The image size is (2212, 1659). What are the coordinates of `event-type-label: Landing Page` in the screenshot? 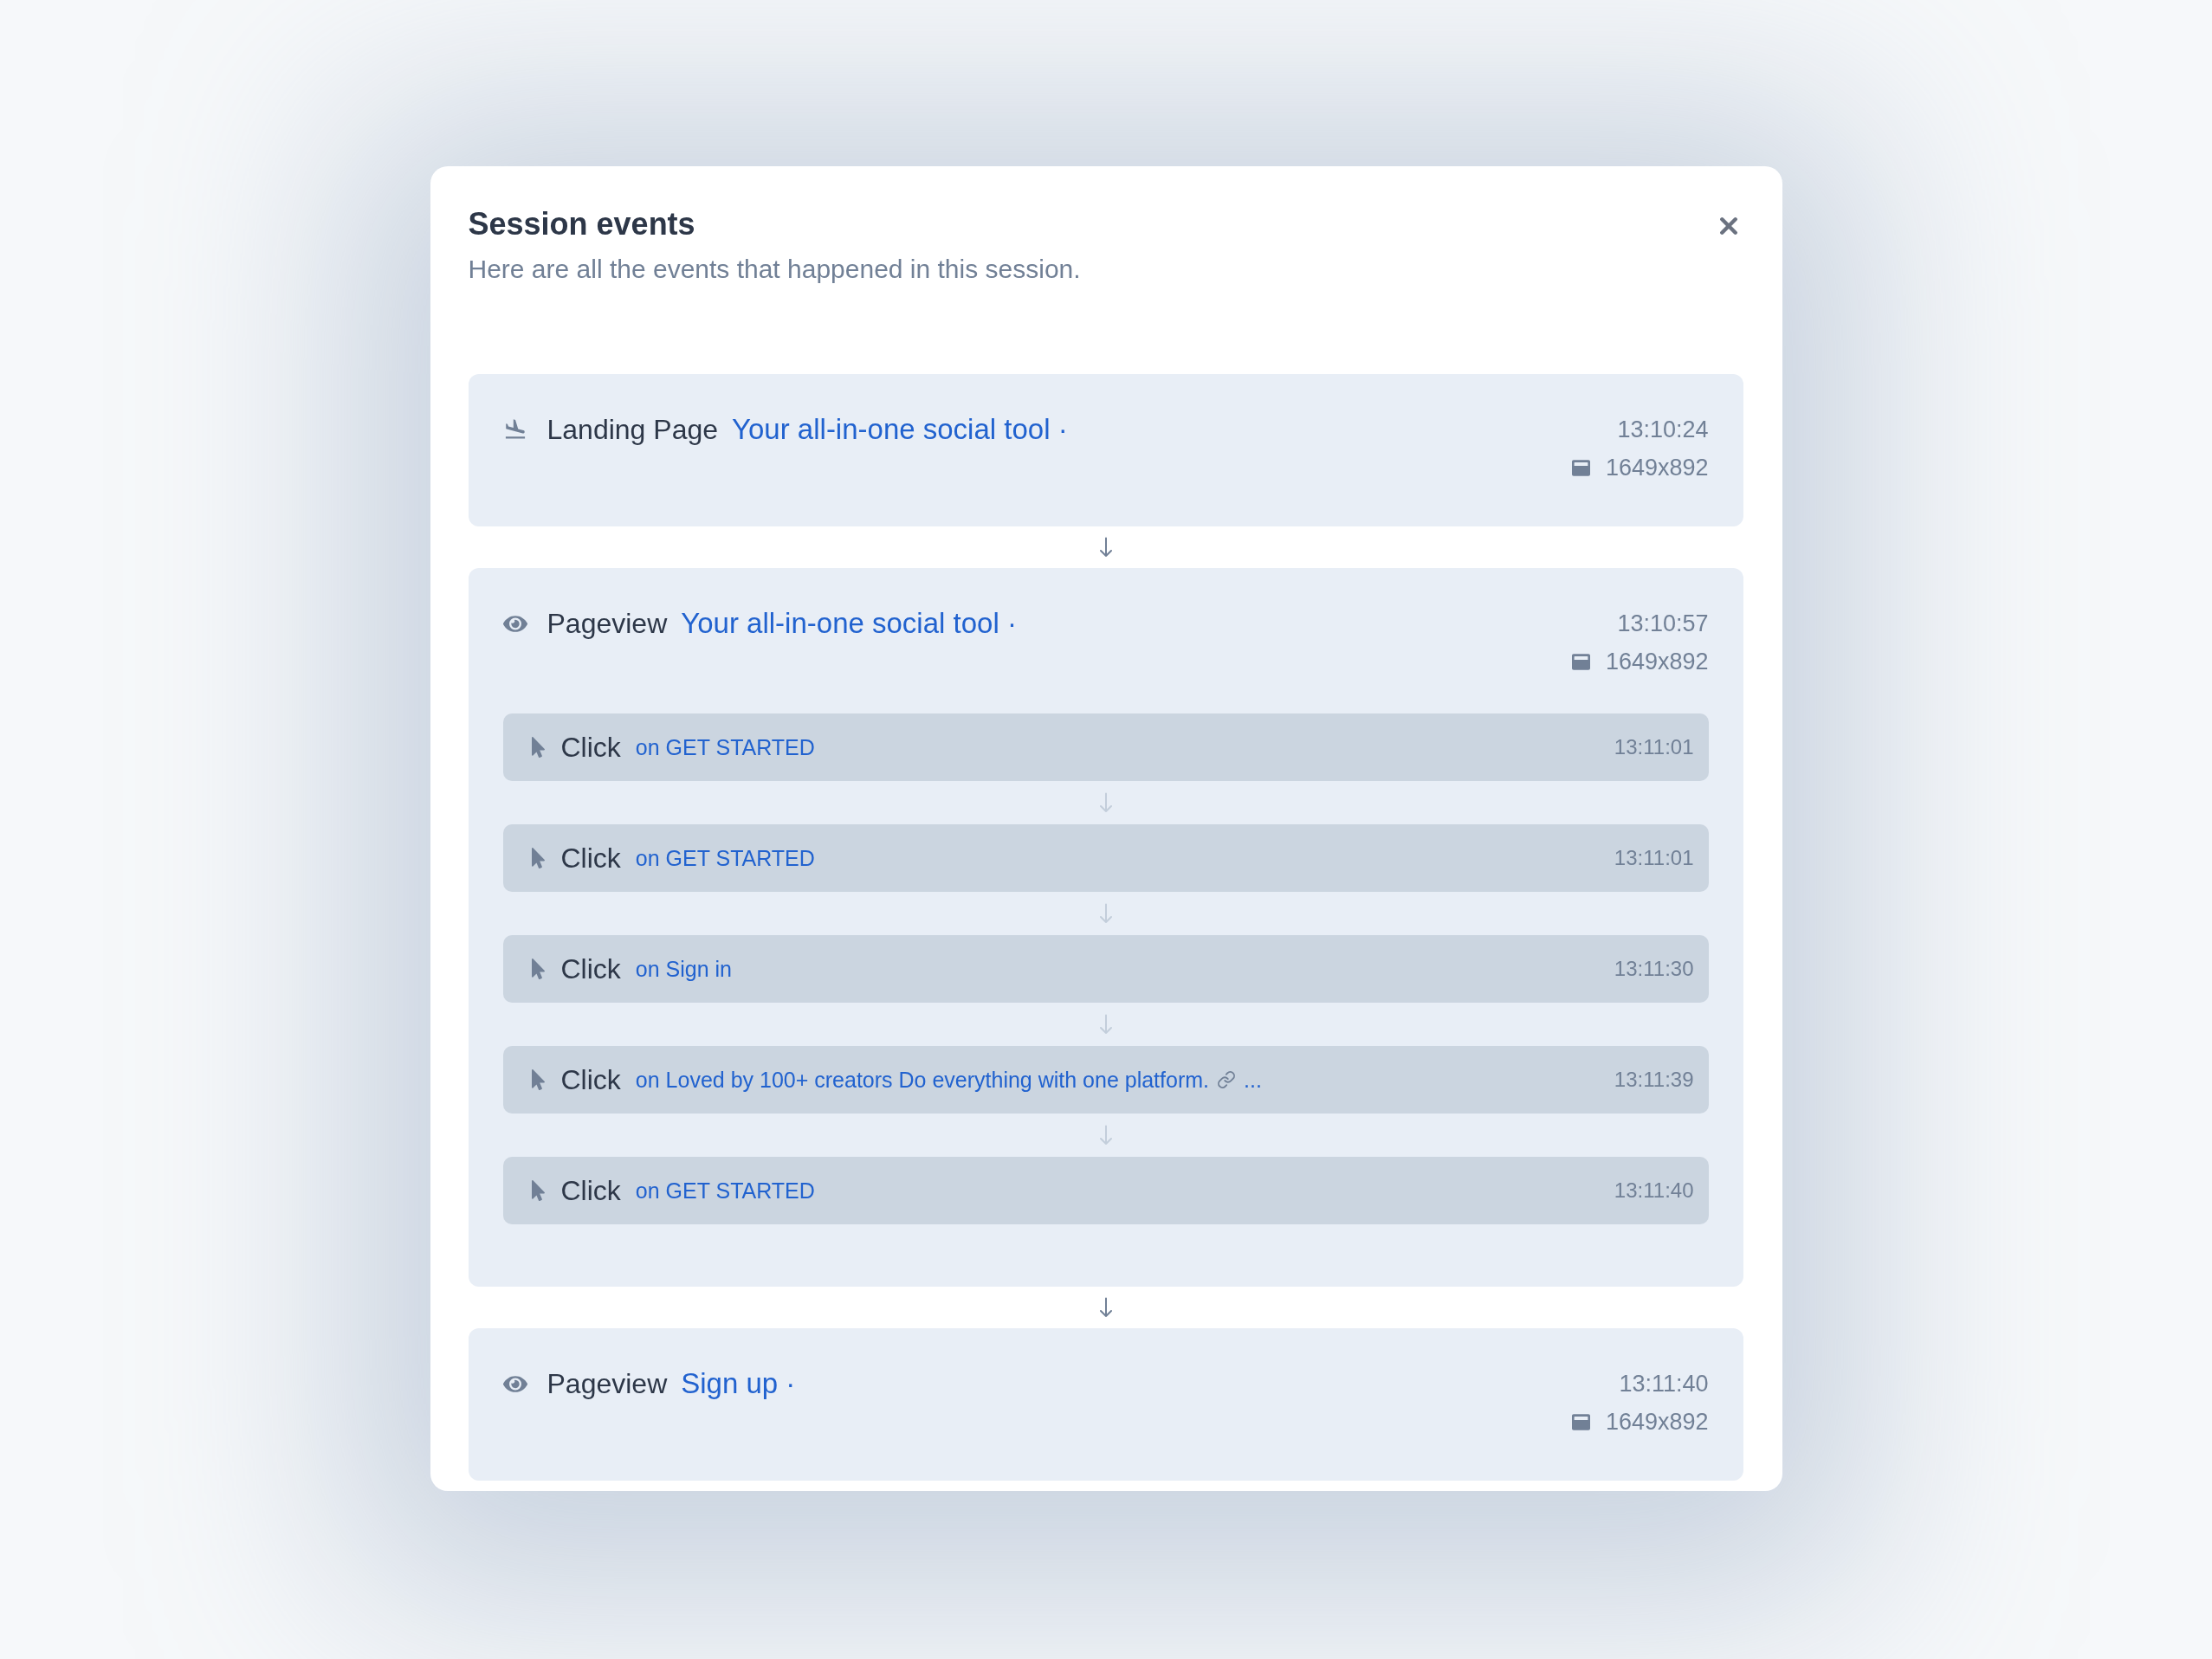 It's located at (632, 430).